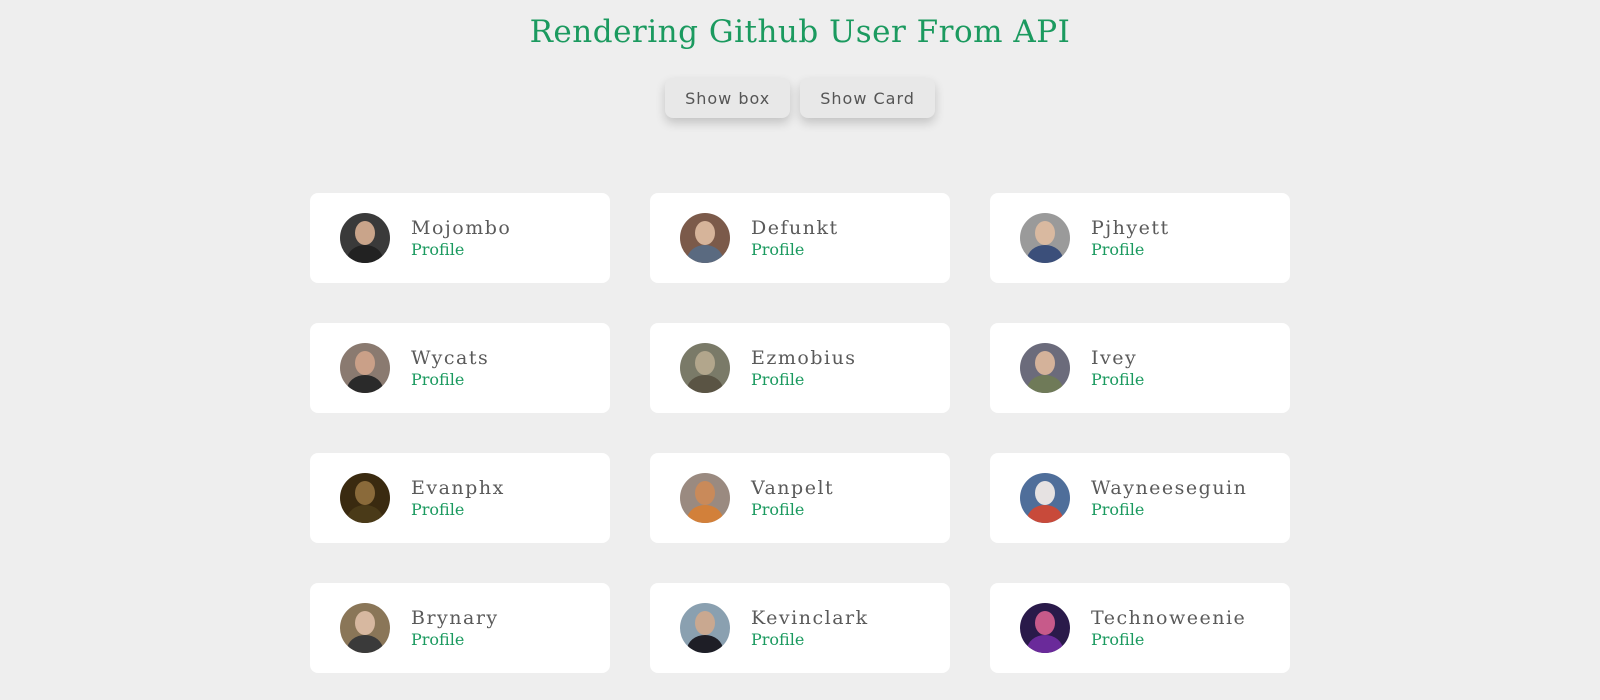 The image size is (1600, 700). I want to click on user-info: Wayneeseguin Profile, so click(1169, 498).